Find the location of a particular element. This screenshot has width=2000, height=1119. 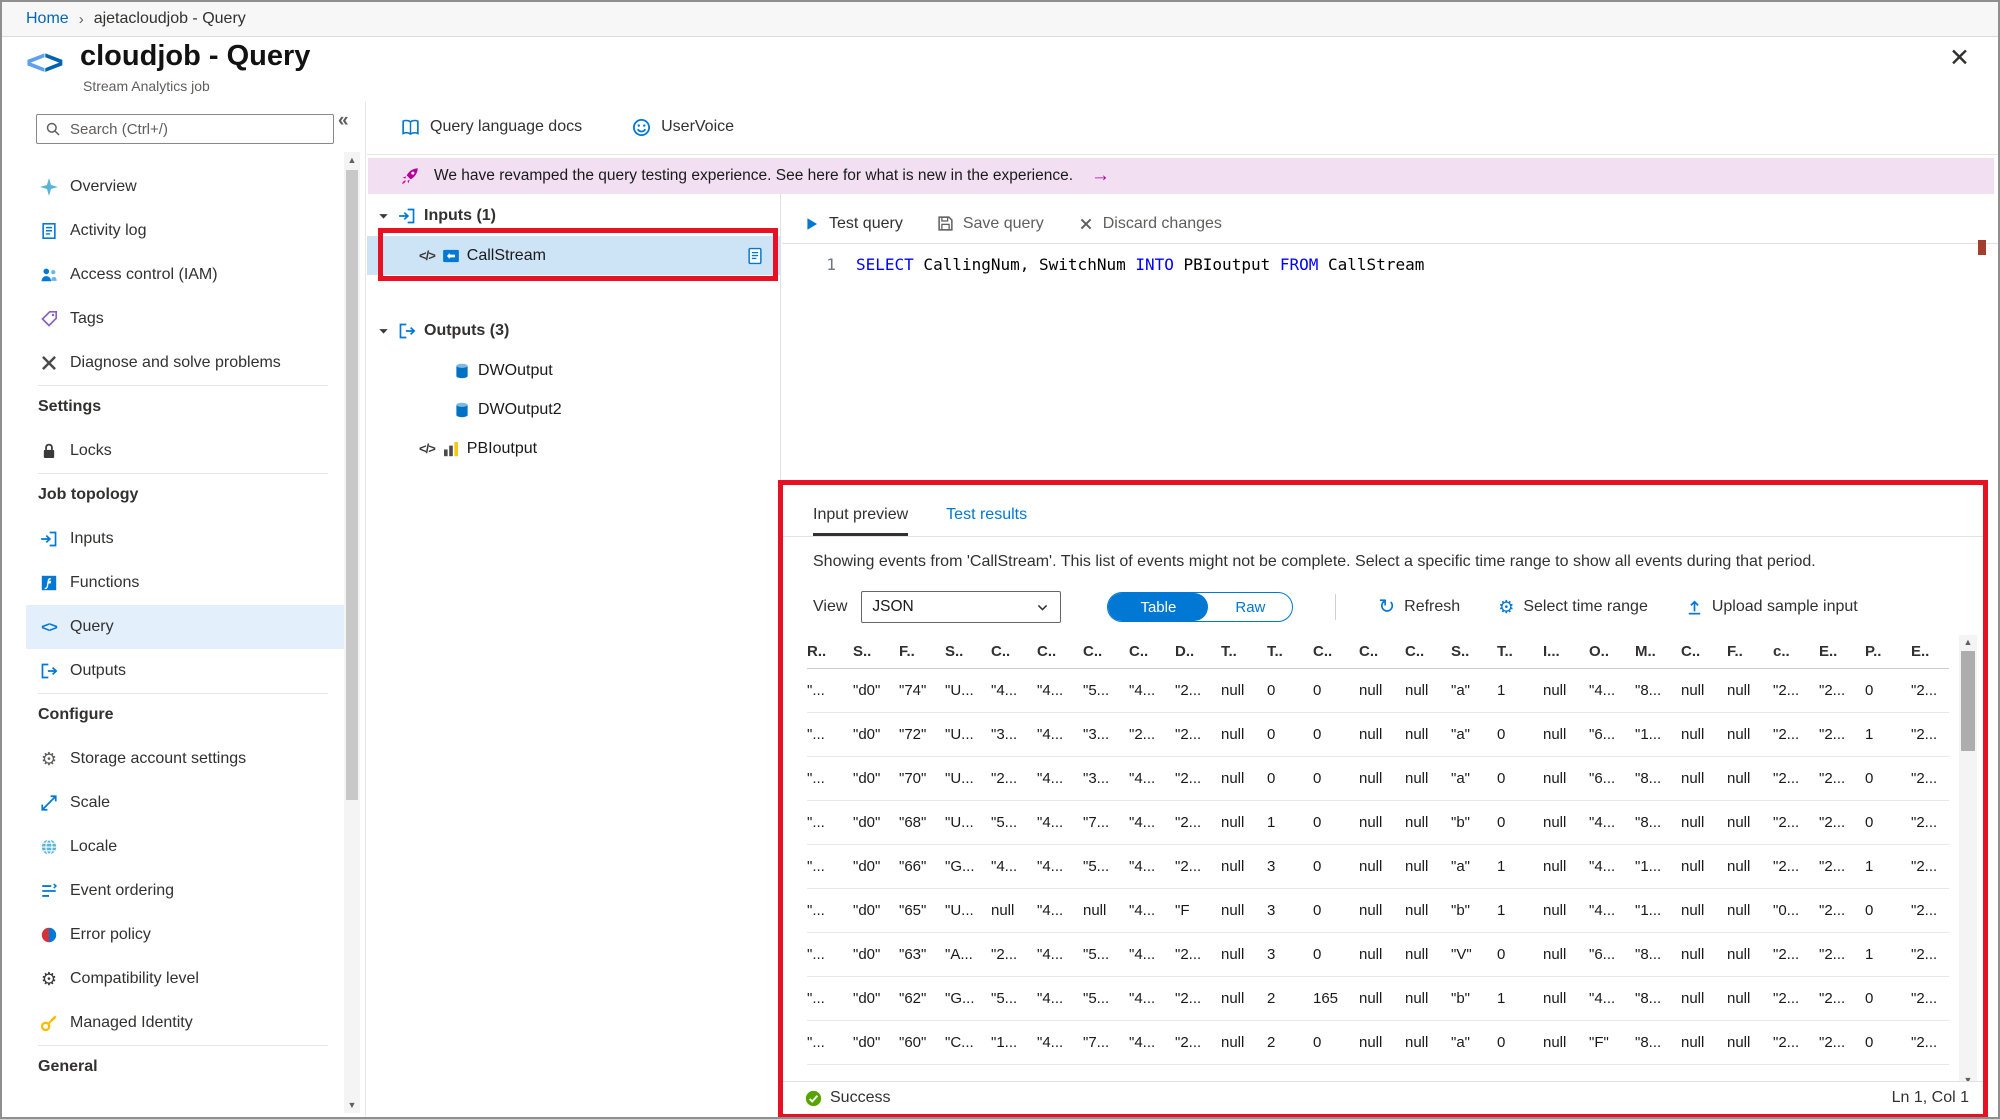

table-scroll-up-icon: ▲ is located at coordinates (1968, 642).